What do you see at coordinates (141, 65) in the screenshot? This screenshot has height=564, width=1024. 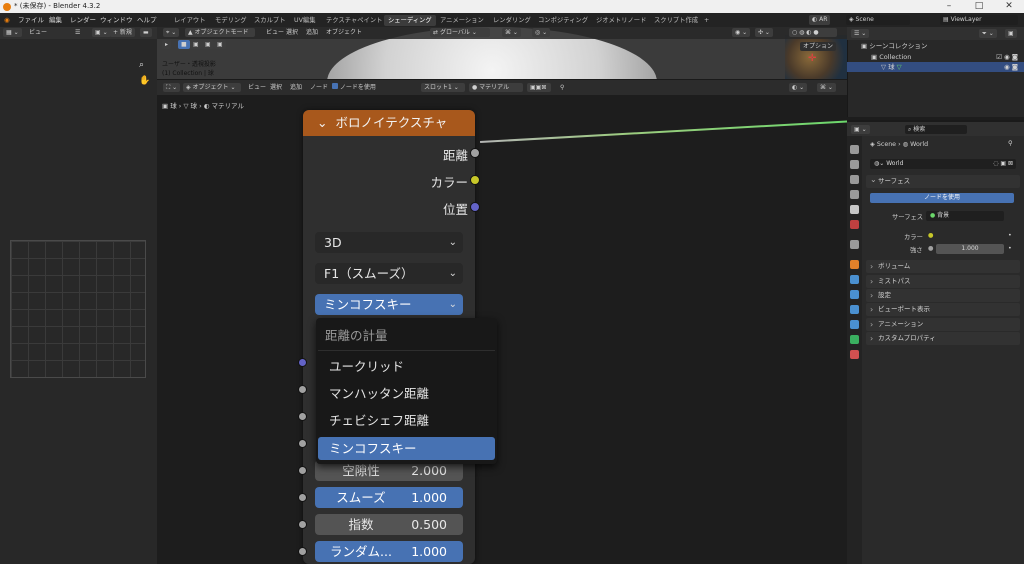 I see `zoom-icon: ⌕` at bounding box center [141, 65].